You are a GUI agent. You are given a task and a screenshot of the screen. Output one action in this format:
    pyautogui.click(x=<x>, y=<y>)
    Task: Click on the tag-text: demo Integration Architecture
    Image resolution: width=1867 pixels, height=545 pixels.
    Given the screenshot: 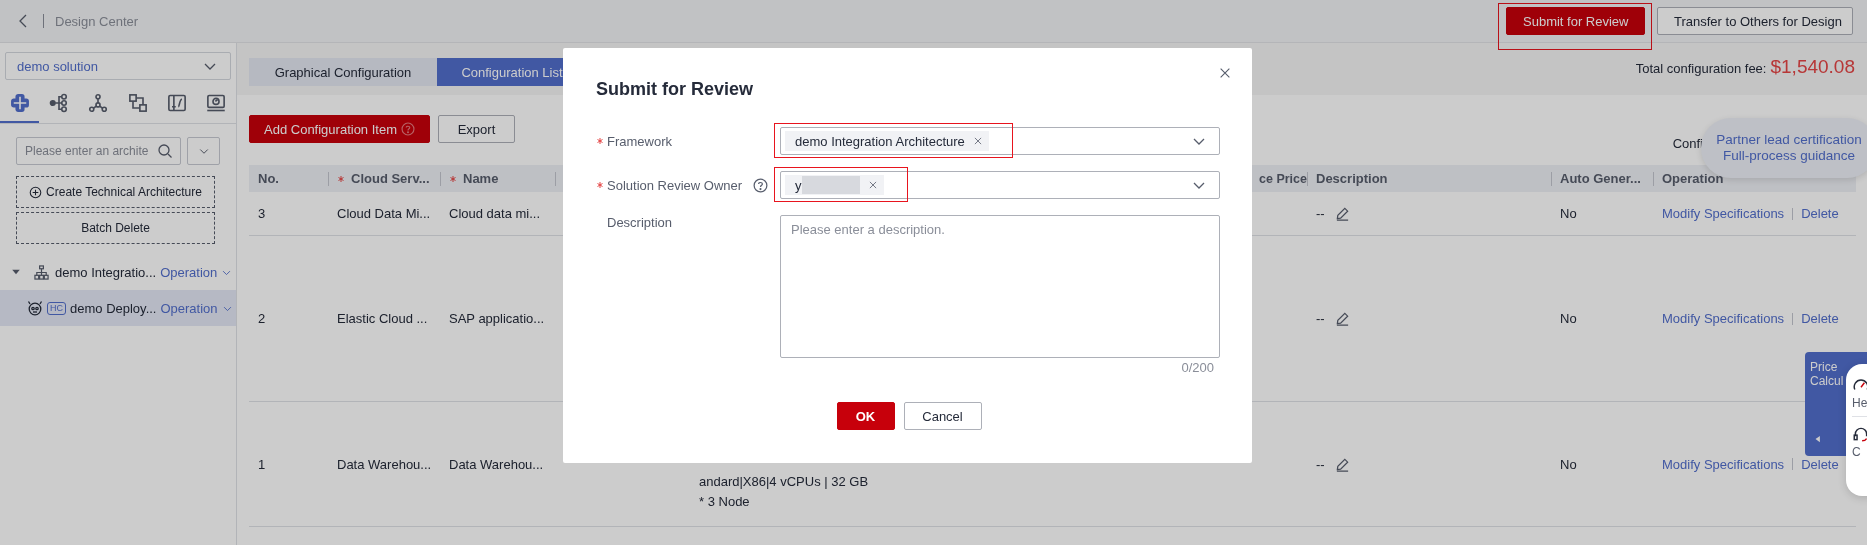 What is the action you would take?
    pyautogui.click(x=880, y=141)
    